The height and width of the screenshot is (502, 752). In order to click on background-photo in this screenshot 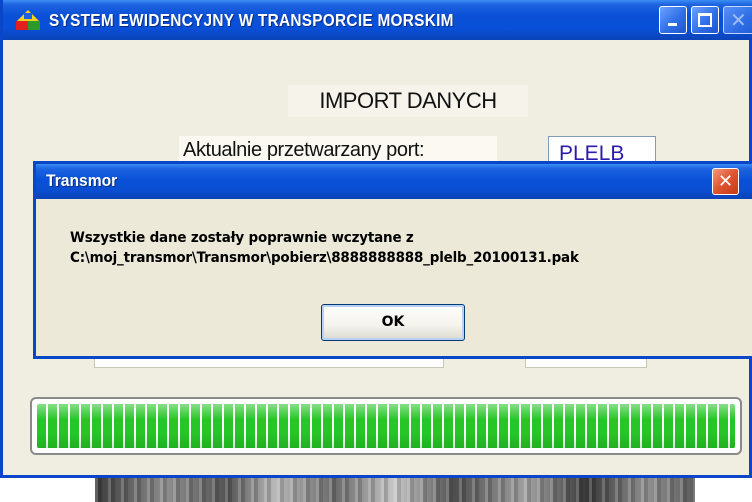, I will do `click(395, 490)`.